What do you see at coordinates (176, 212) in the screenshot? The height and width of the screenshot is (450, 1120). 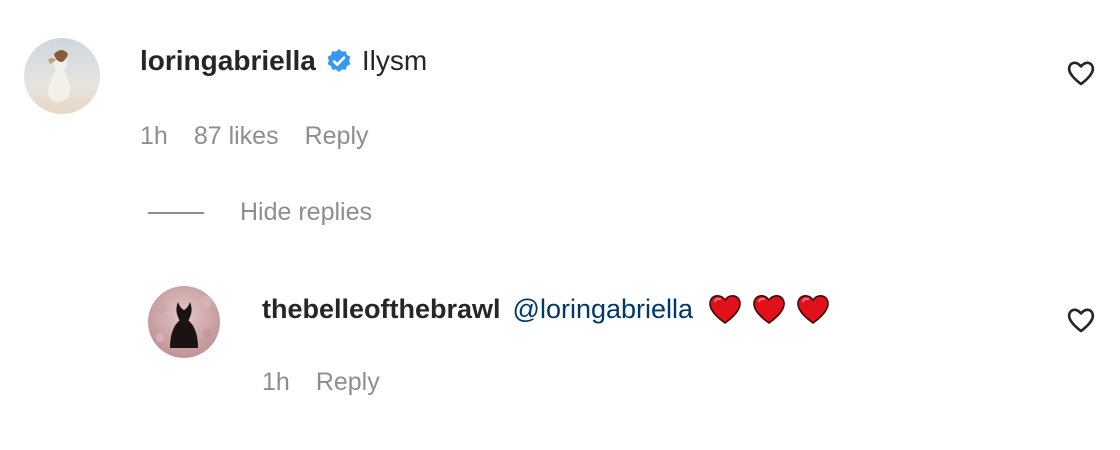 I see `replies-divider-line` at bounding box center [176, 212].